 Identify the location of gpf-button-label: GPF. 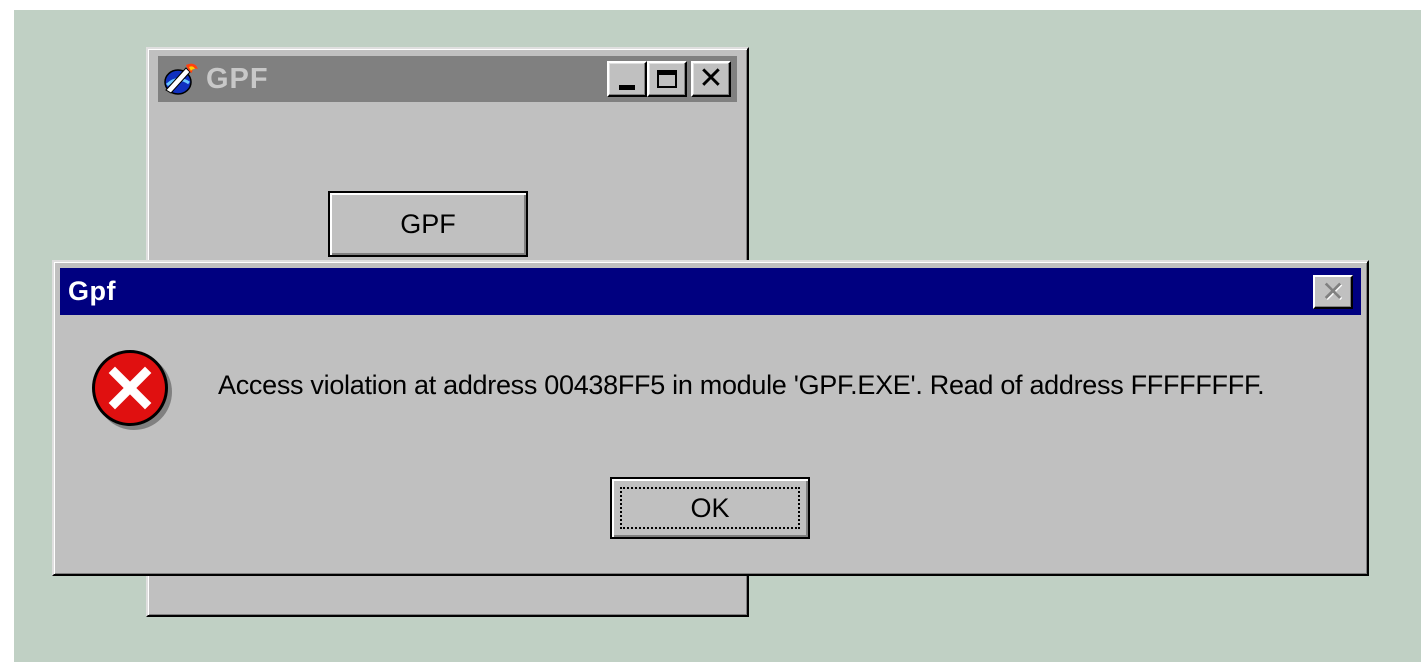
(428, 223).